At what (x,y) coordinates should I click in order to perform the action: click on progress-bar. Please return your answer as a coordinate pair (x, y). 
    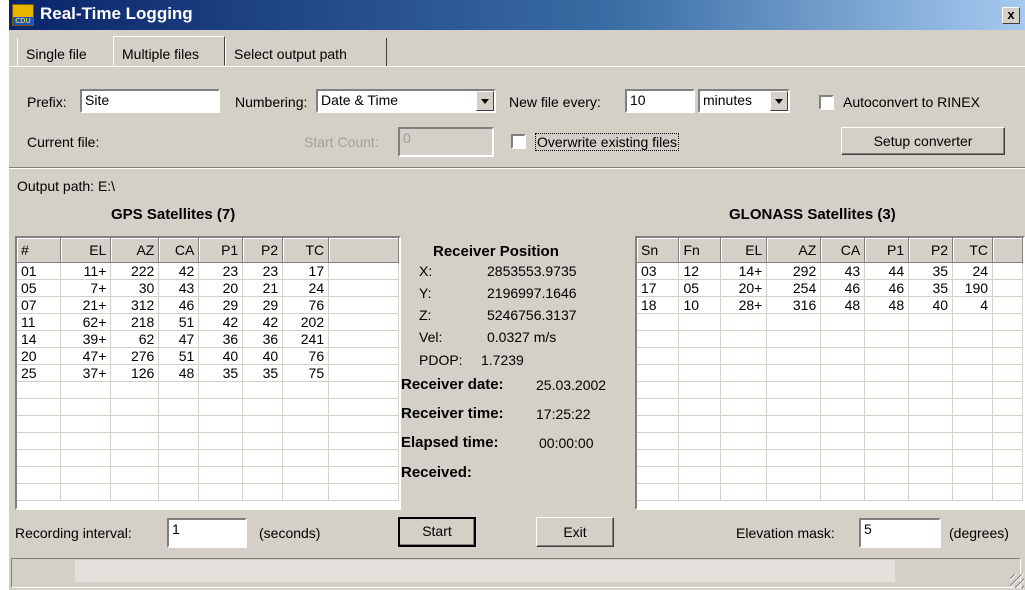
    Looking at the image, I should click on (485, 571).